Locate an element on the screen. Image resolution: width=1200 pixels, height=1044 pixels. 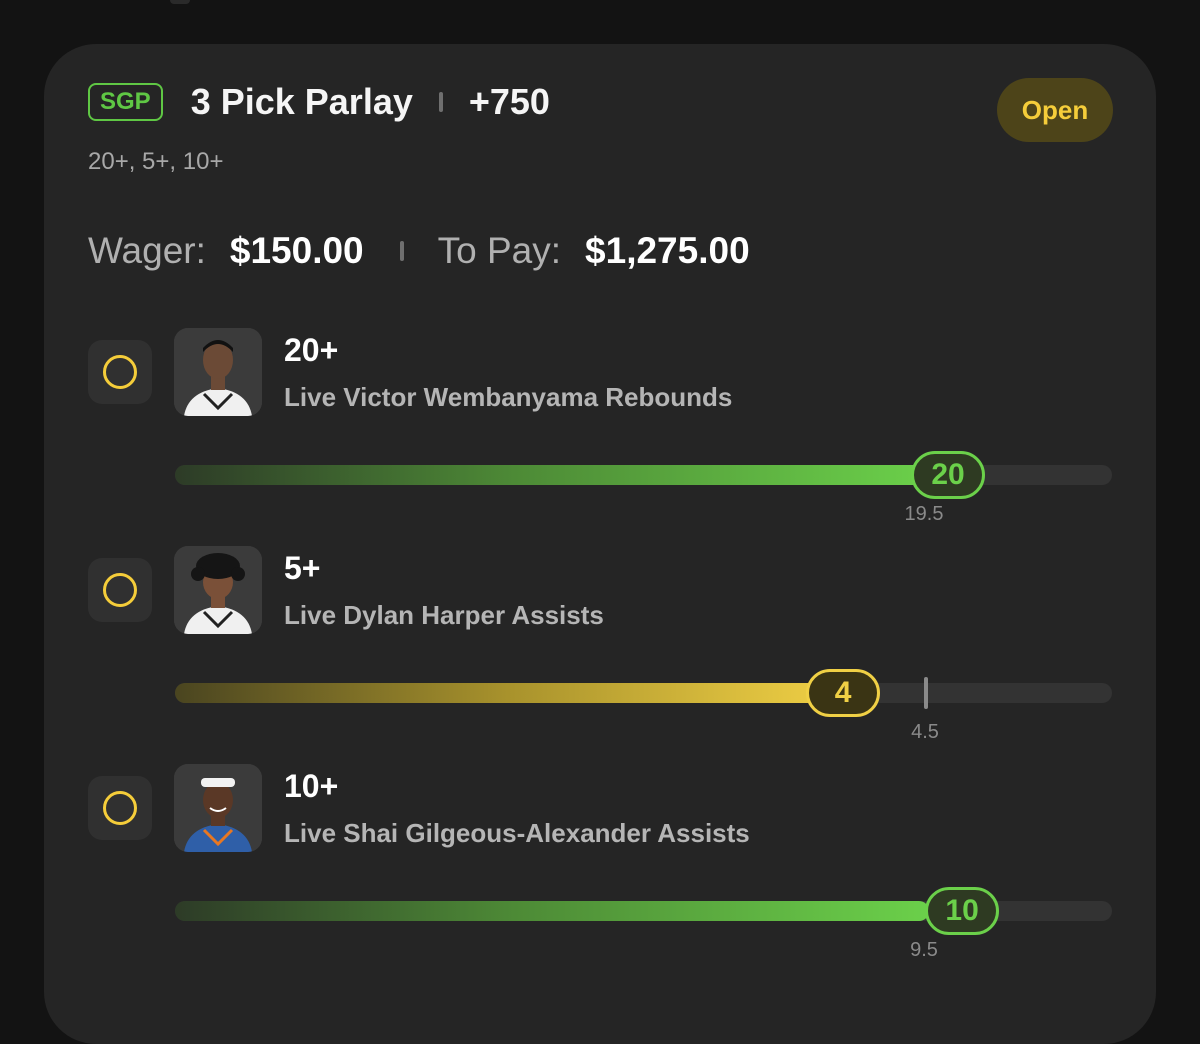
progress-track: 4 is located at coordinates (643, 693).